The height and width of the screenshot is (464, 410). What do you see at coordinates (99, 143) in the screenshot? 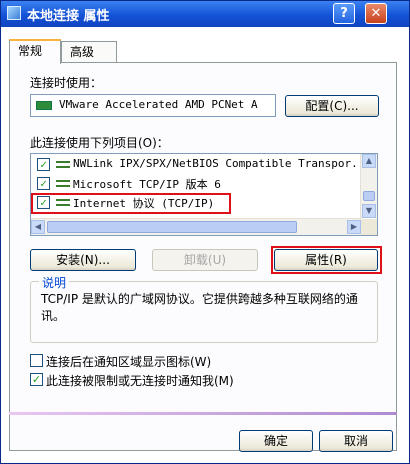
I see `components-label: 此连接使用下列项目(O)：` at bounding box center [99, 143].